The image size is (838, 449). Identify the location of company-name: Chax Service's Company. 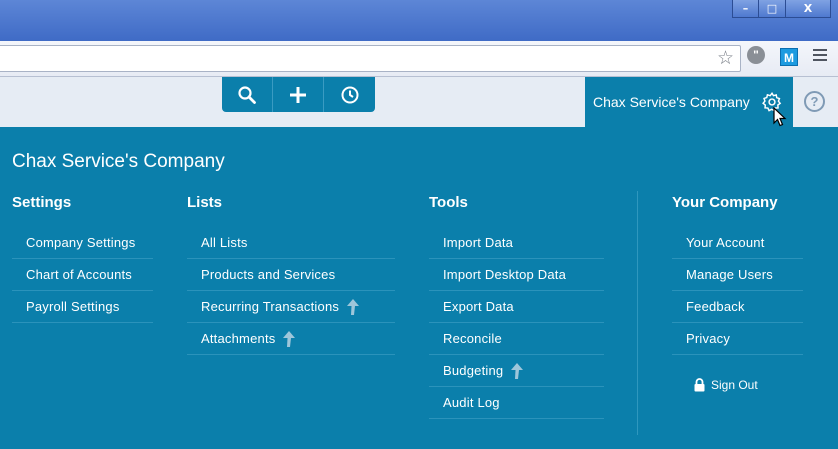
(671, 102).